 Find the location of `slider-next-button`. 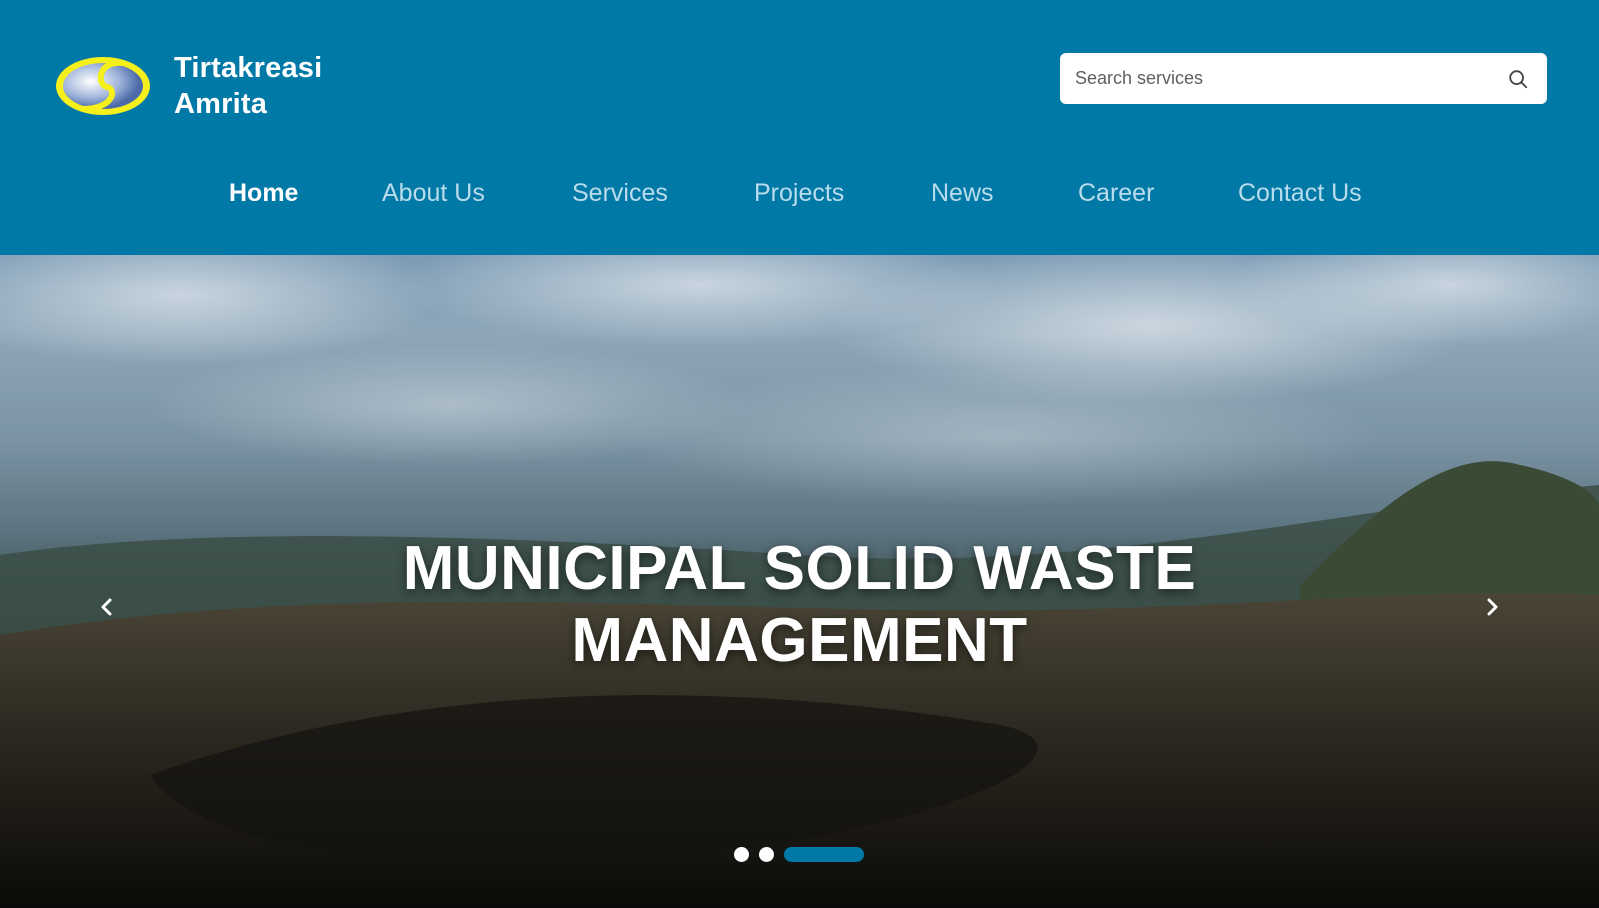

slider-next-button is located at coordinates (1492, 607).